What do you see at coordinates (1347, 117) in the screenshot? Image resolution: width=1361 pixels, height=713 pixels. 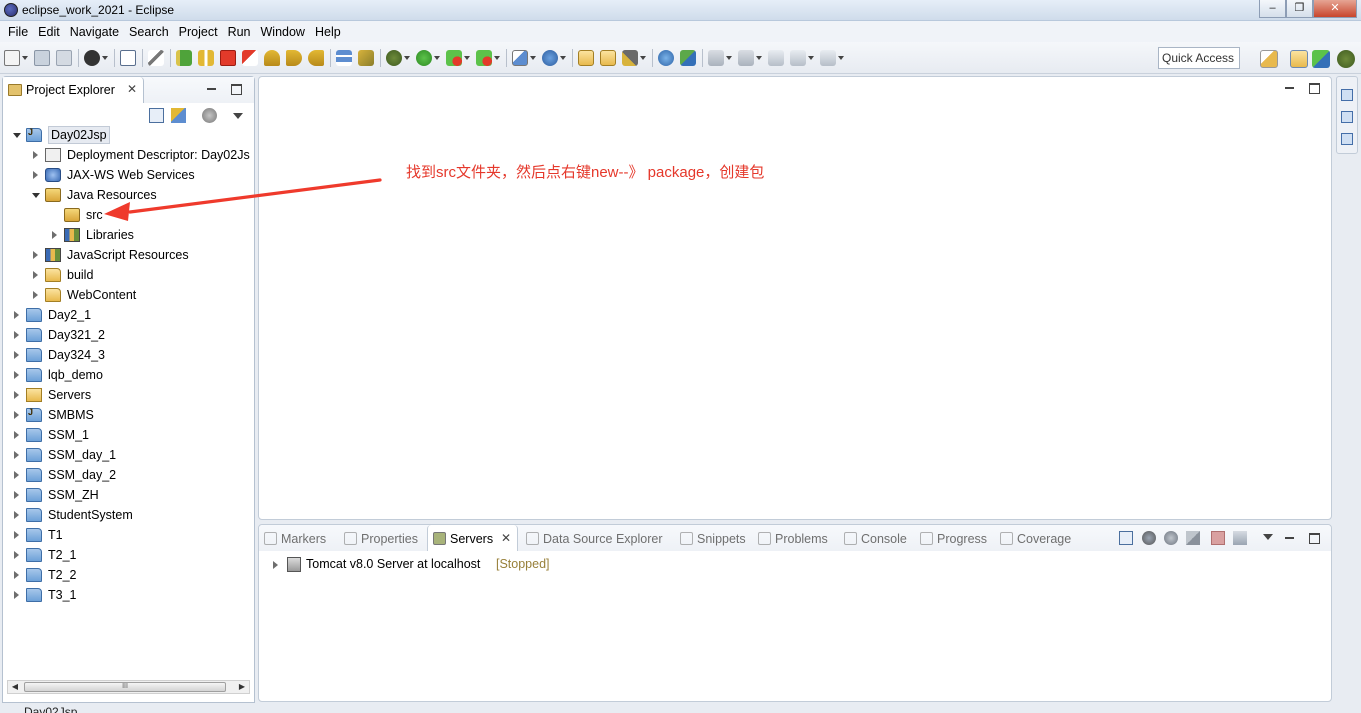 I see `outline-icon` at bounding box center [1347, 117].